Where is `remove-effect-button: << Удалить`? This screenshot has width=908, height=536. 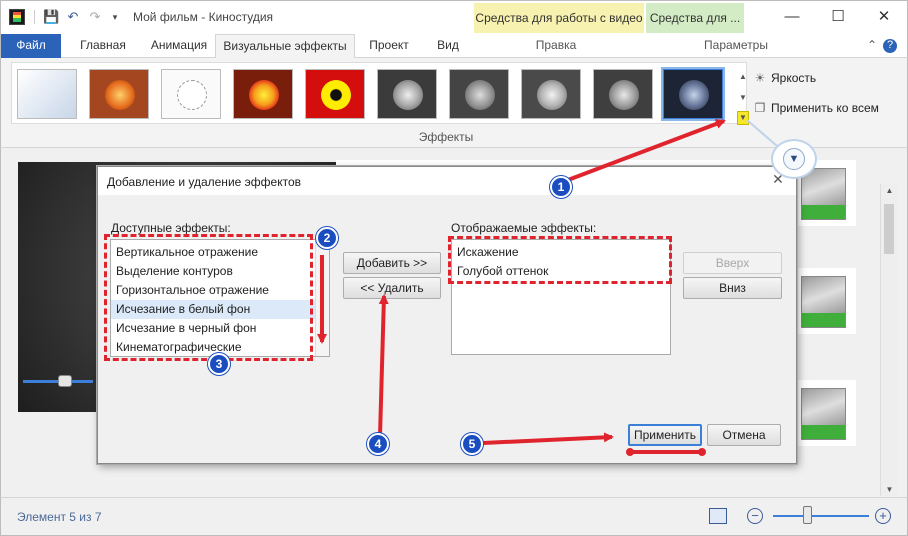 remove-effect-button: << Удалить is located at coordinates (392, 288).